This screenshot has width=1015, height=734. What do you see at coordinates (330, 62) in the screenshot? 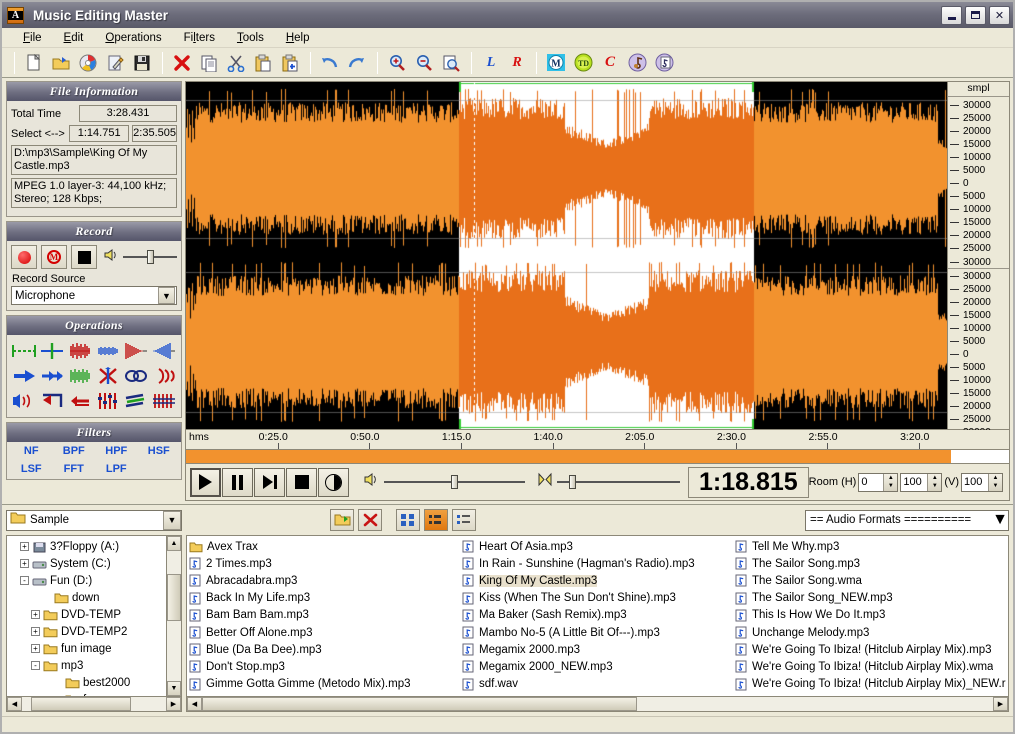
I see `undo-icon` at bounding box center [330, 62].